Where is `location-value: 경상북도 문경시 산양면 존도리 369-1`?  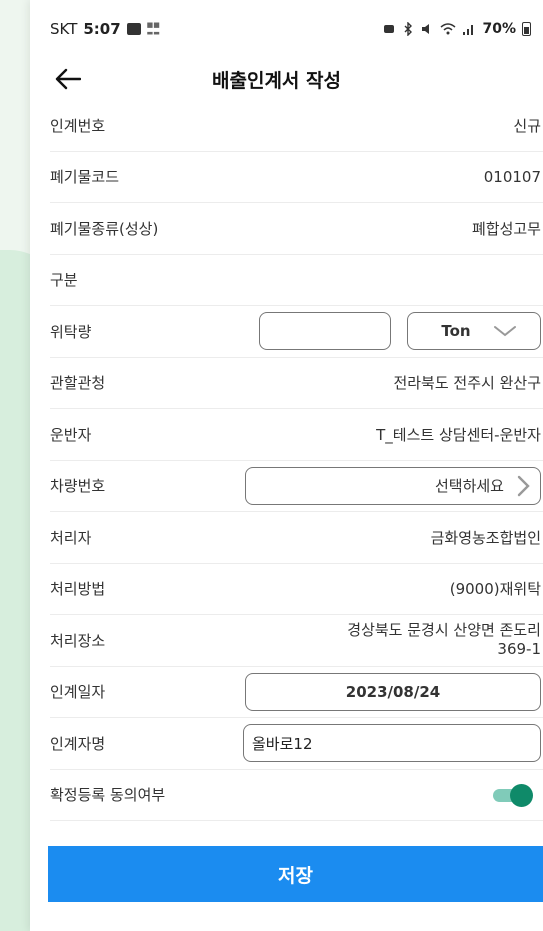 location-value: 경상북도 문경시 산양면 존도리 369-1 is located at coordinates (444, 640).